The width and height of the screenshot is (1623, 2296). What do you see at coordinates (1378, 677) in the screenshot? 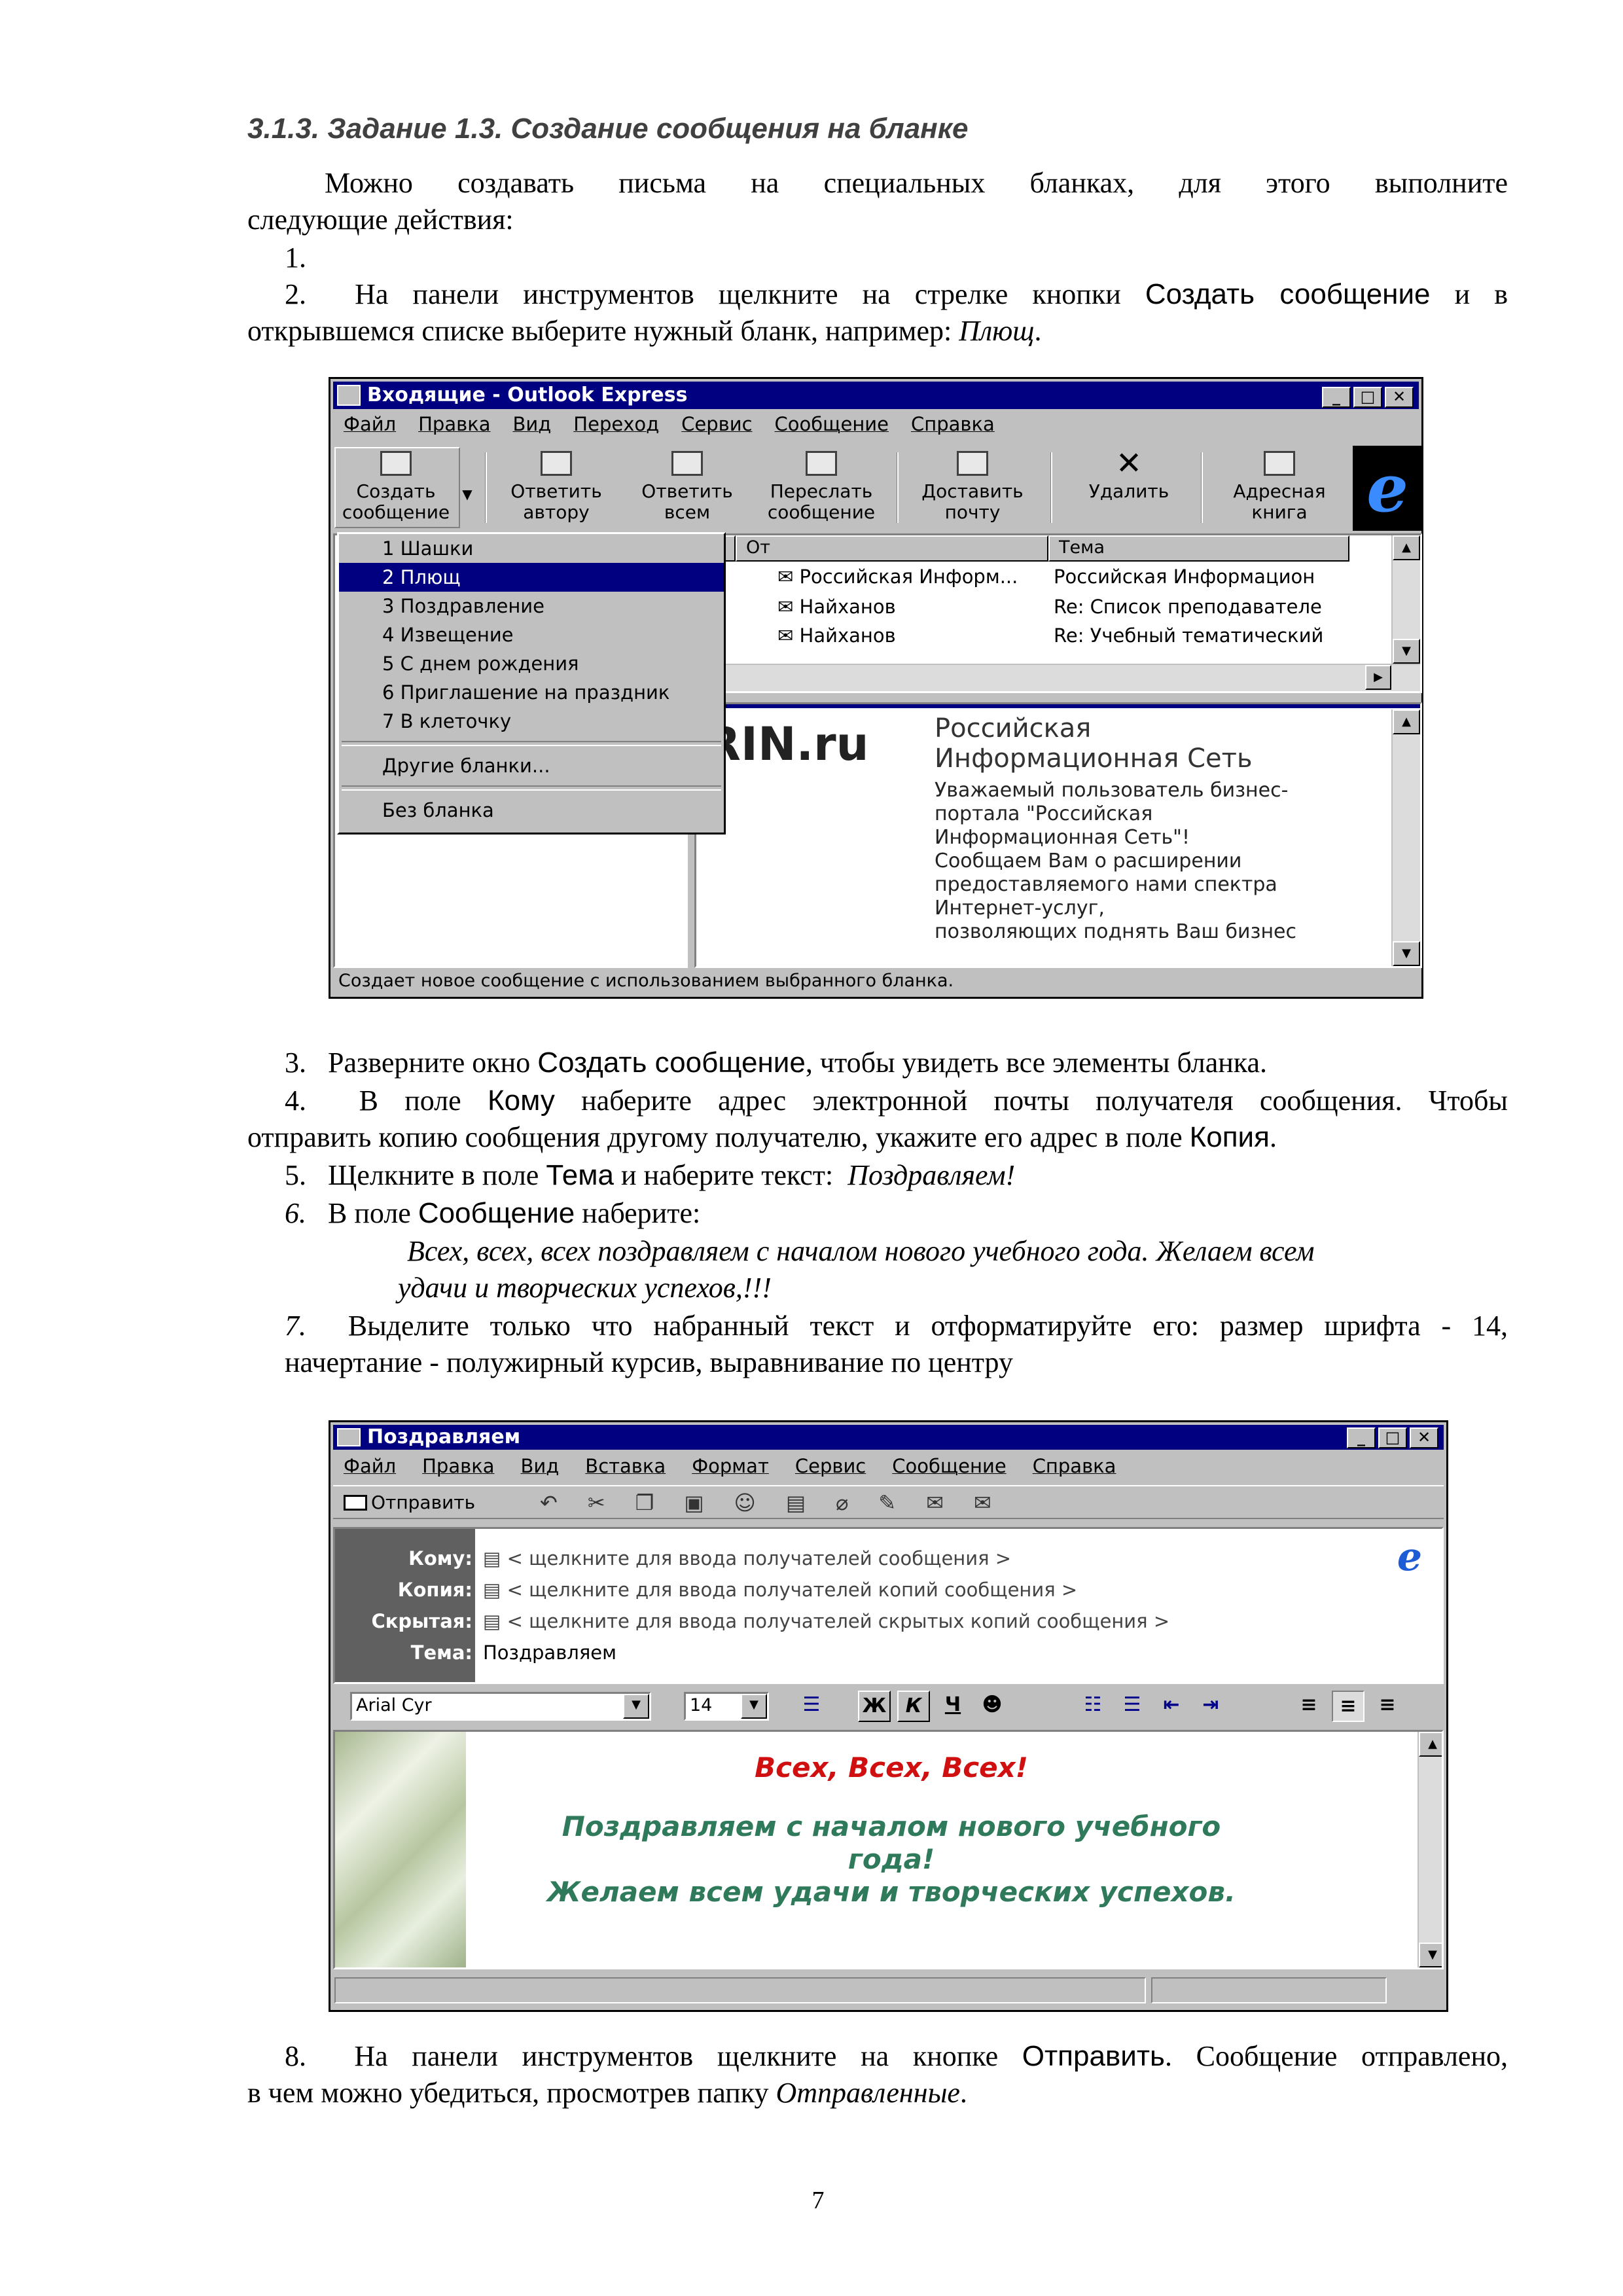
I see `scroll-right-icon: ▶` at bounding box center [1378, 677].